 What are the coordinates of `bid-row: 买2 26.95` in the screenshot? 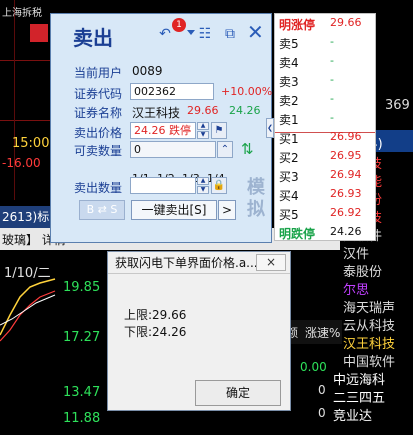 It's located at (325, 156).